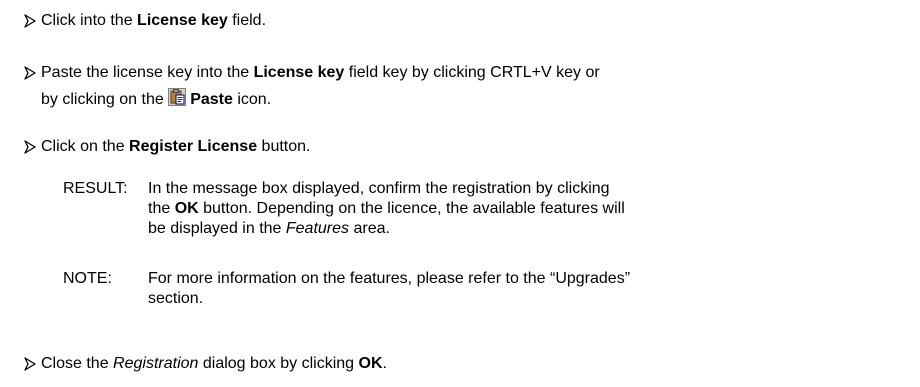  Describe the element at coordinates (77, 363) in the screenshot. I see `step-text: Close the` at that location.